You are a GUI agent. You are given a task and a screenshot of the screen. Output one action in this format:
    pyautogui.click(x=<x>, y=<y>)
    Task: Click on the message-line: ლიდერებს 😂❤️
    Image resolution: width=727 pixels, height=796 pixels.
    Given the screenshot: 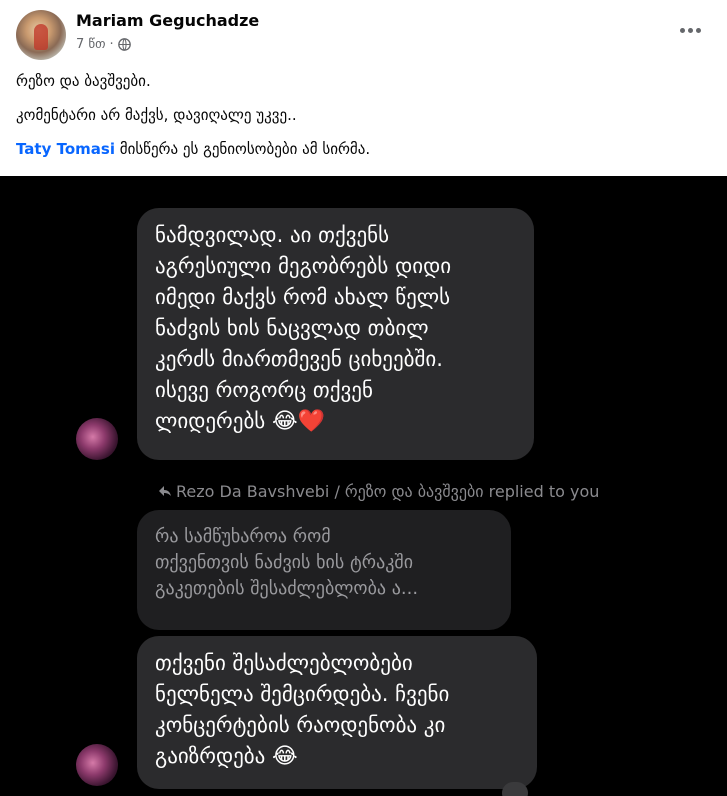 What is the action you would take?
    pyautogui.click(x=335, y=421)
    